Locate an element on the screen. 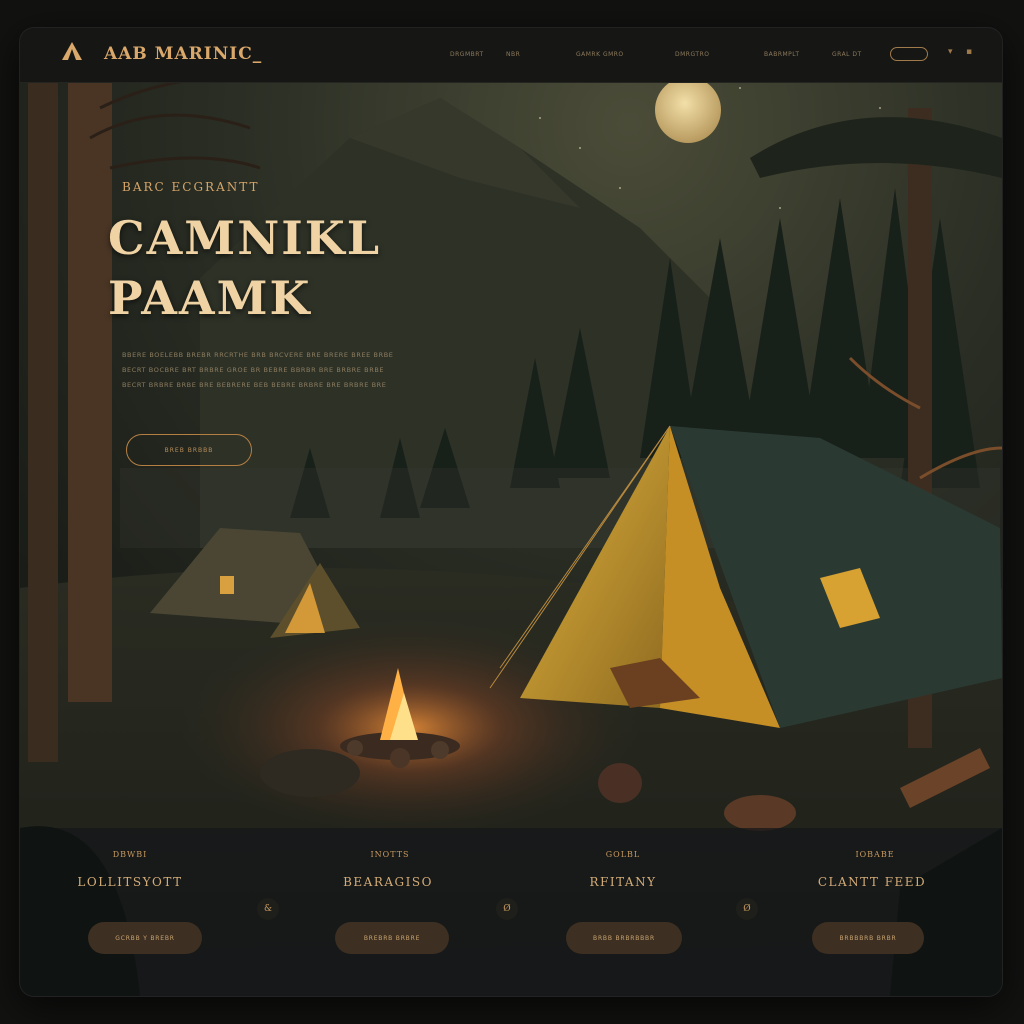 This screenshot has height=1024, width=1024. feature-label-2: INOTTS is located at coordinates (390, 854).